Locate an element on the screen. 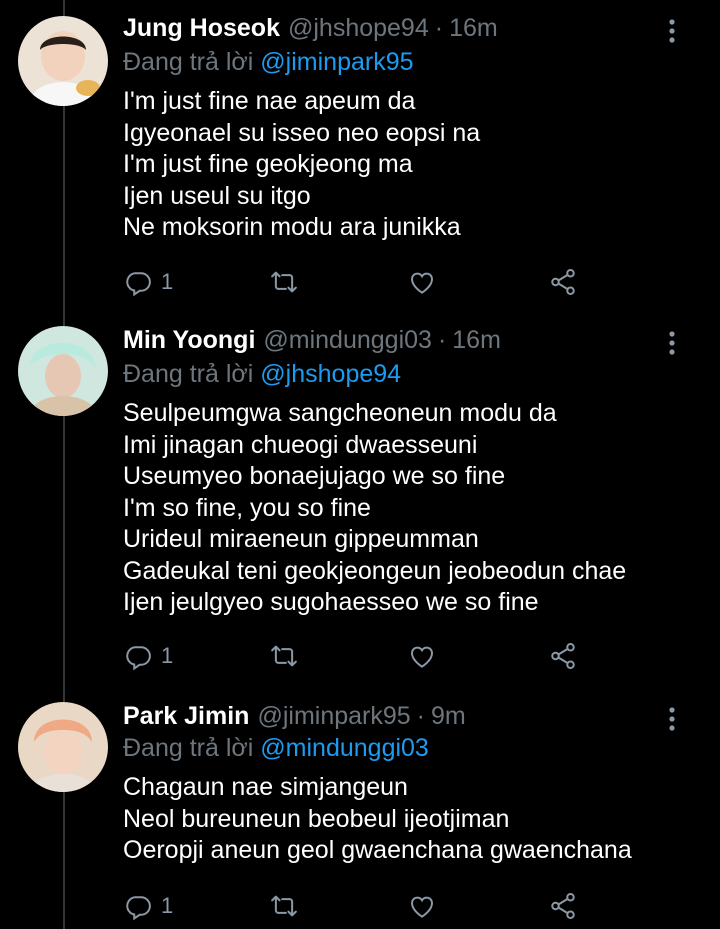 Image resolution: width=720 pixels, height=929 pixels. tweet-line: Oeropji aneun geol gwaenchana gwaenchana is located at coordinates (377, 850).